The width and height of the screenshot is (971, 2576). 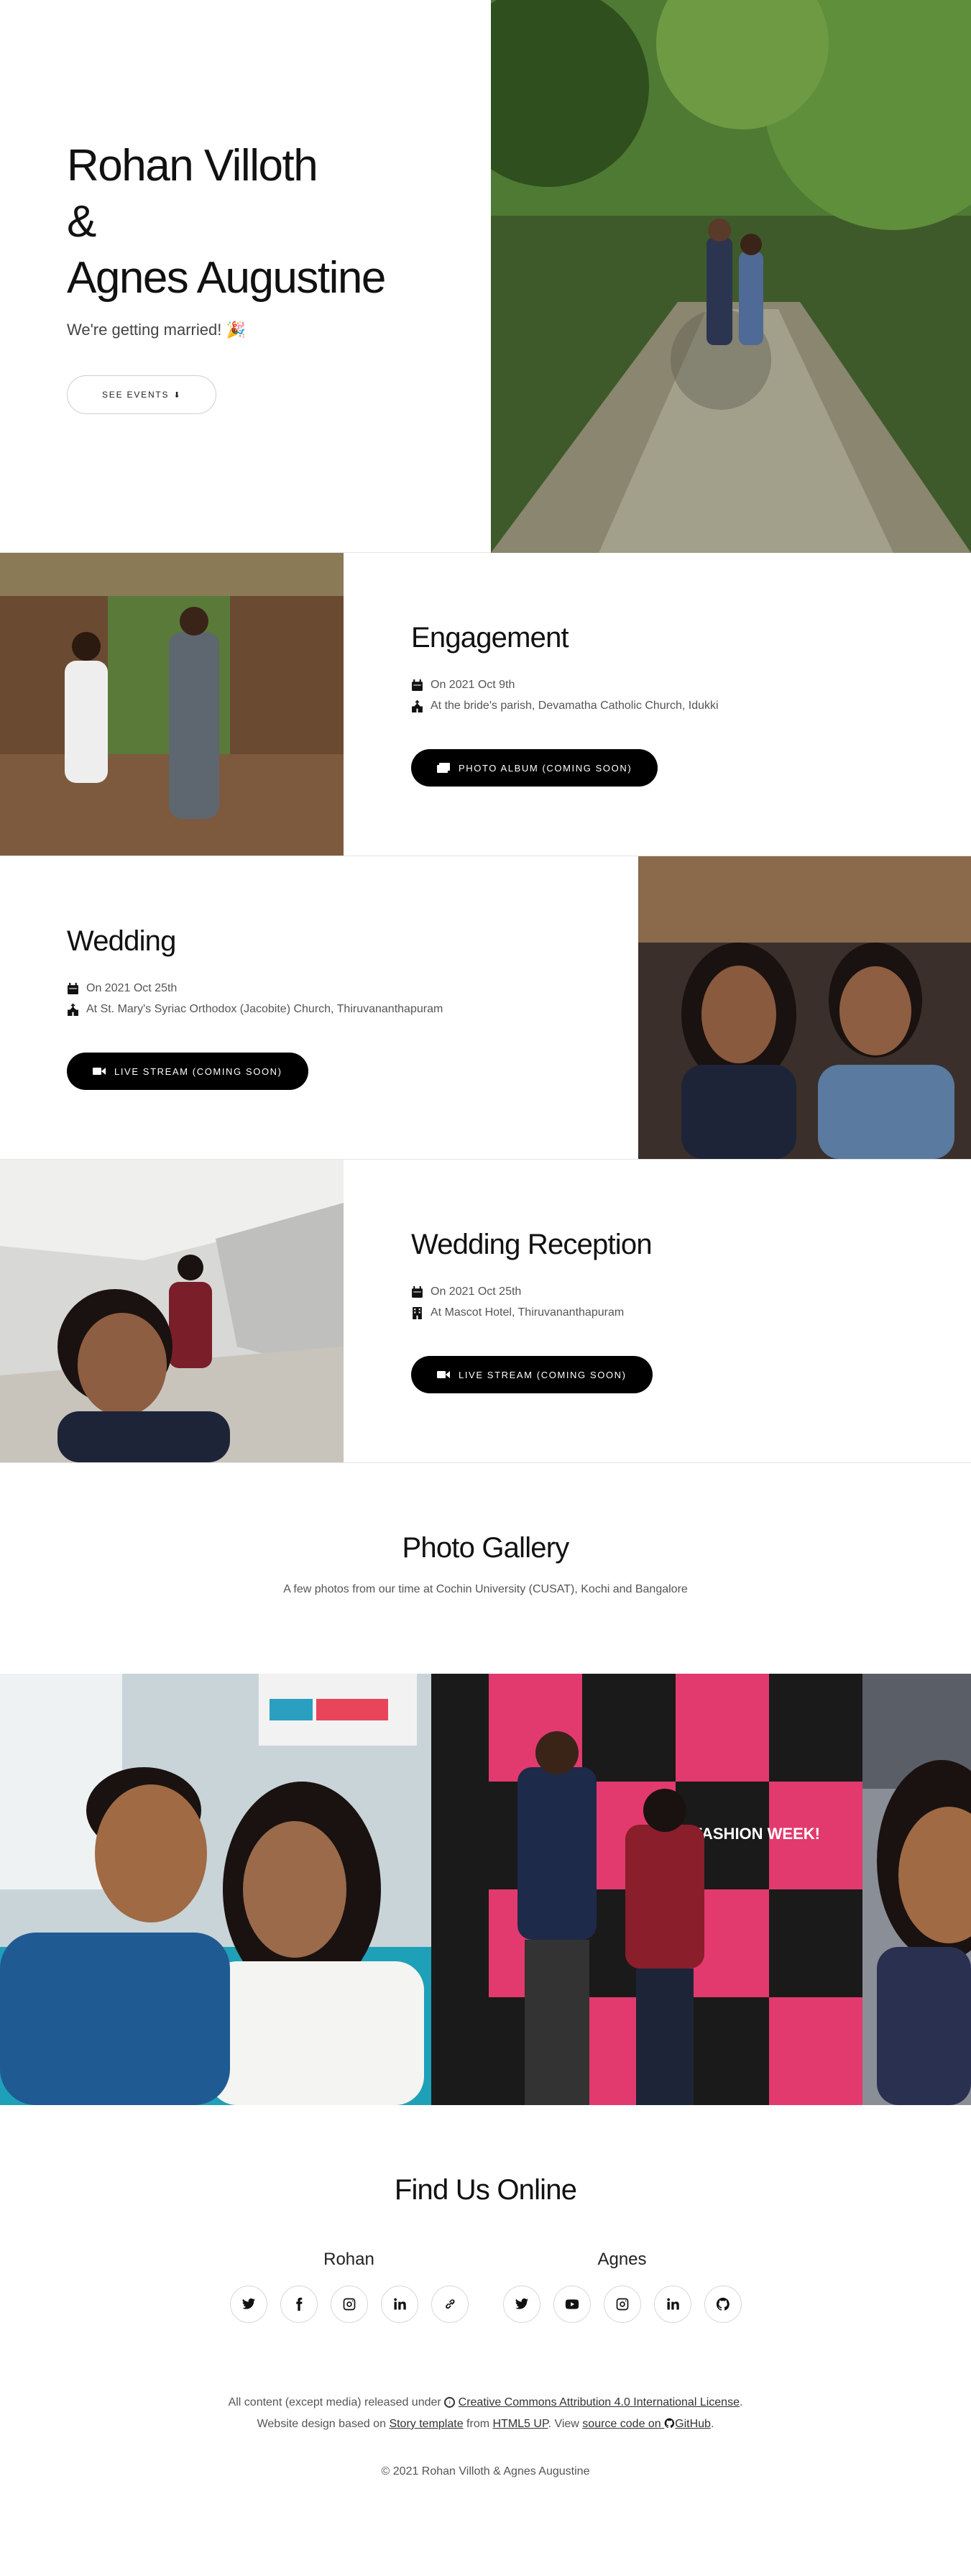 I want to click on agnes-youtube-link, so click(x=572, y=2304).